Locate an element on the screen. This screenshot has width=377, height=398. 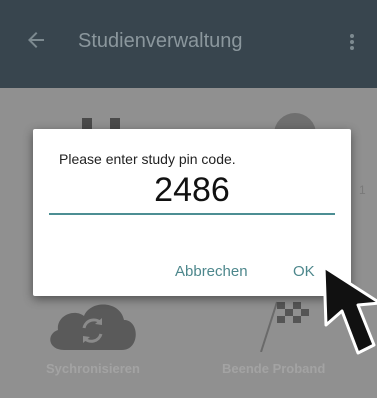
sync-label: Sychronisieren is located at coordinates (93, 368).